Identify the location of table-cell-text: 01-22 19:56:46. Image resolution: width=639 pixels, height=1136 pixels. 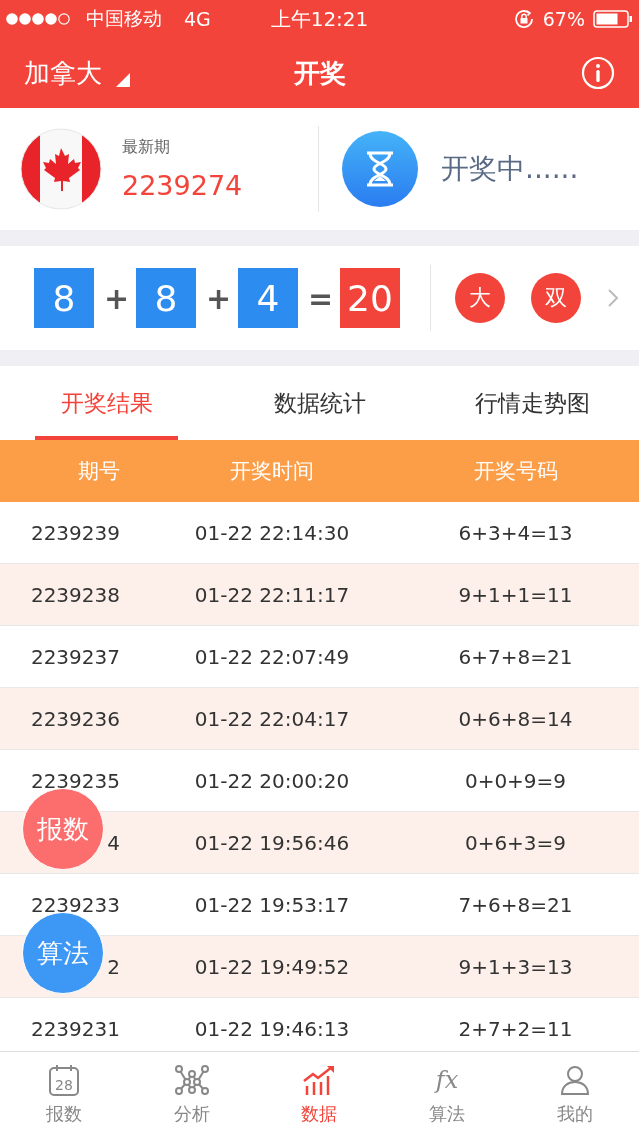
(272, 842).